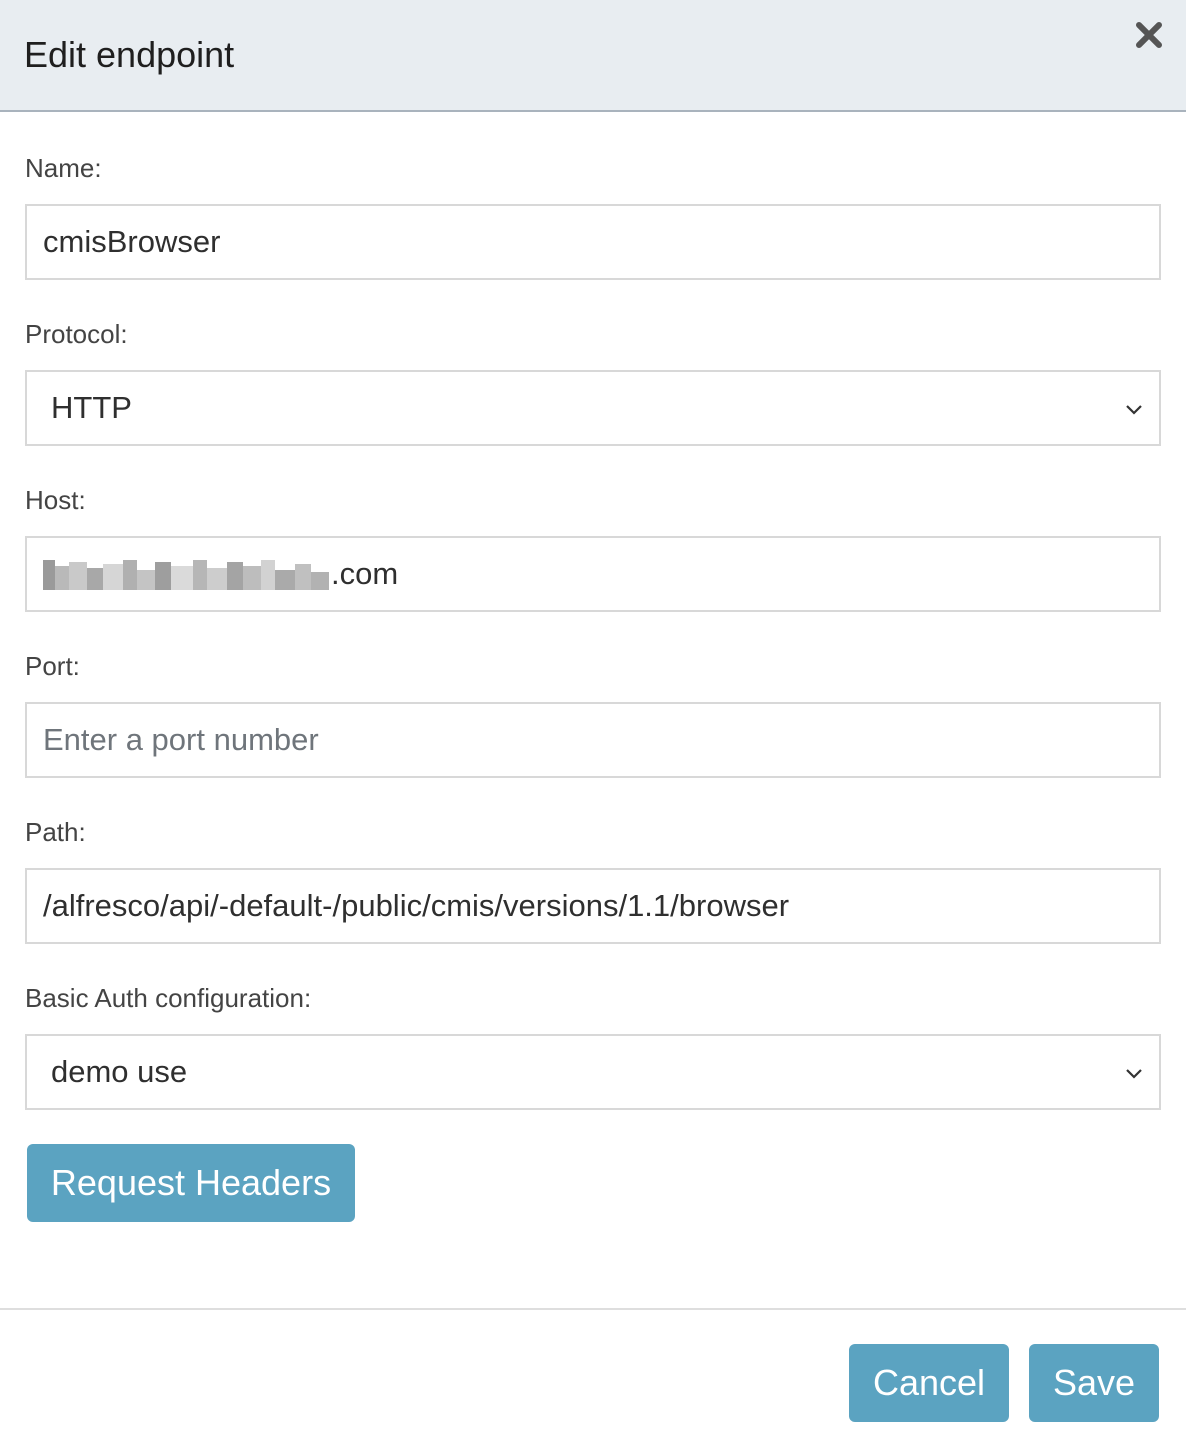 This screenshot has height=1430, width=1186. What do you see at coordinates (55, 500) in the screenshot?
I see `host-label: Host:` at bounding box center [55, 500].